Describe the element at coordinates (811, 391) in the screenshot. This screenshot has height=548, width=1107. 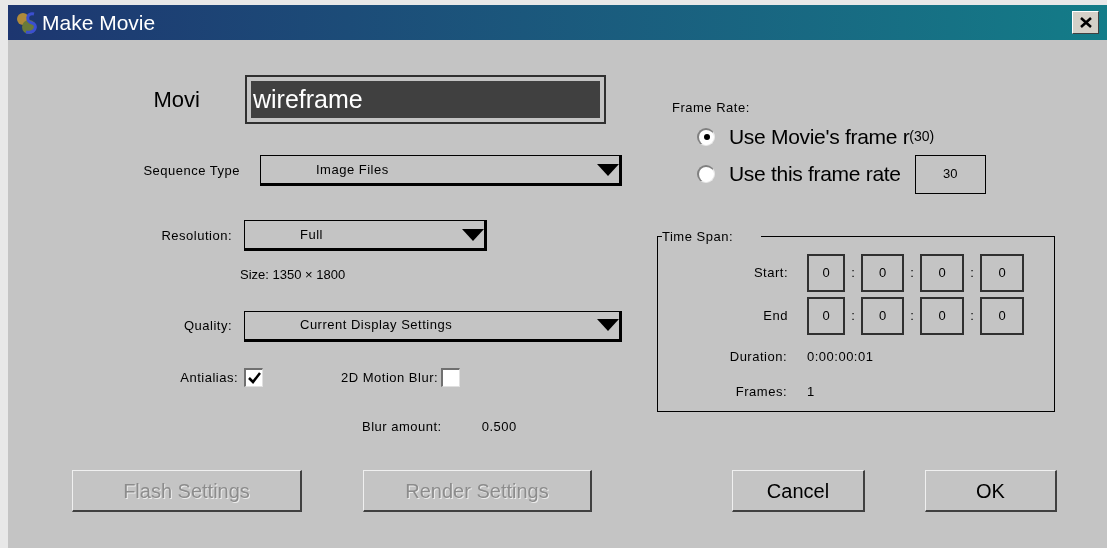
I see `value-text: 1` at that location.